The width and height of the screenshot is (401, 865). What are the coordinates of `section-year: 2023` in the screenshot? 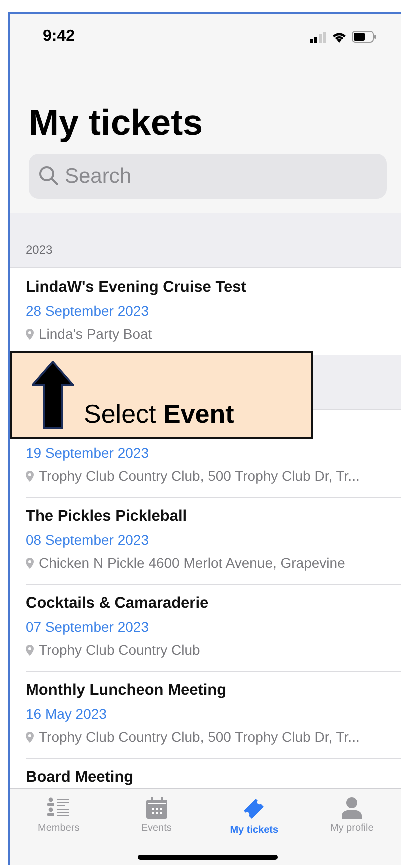 It's located at (39, 250).